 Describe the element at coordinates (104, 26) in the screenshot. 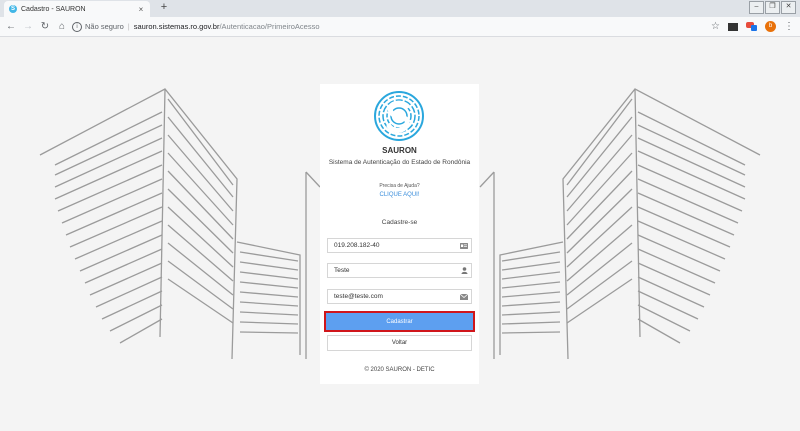

I see `insecure-label: Não seguro` at that location.